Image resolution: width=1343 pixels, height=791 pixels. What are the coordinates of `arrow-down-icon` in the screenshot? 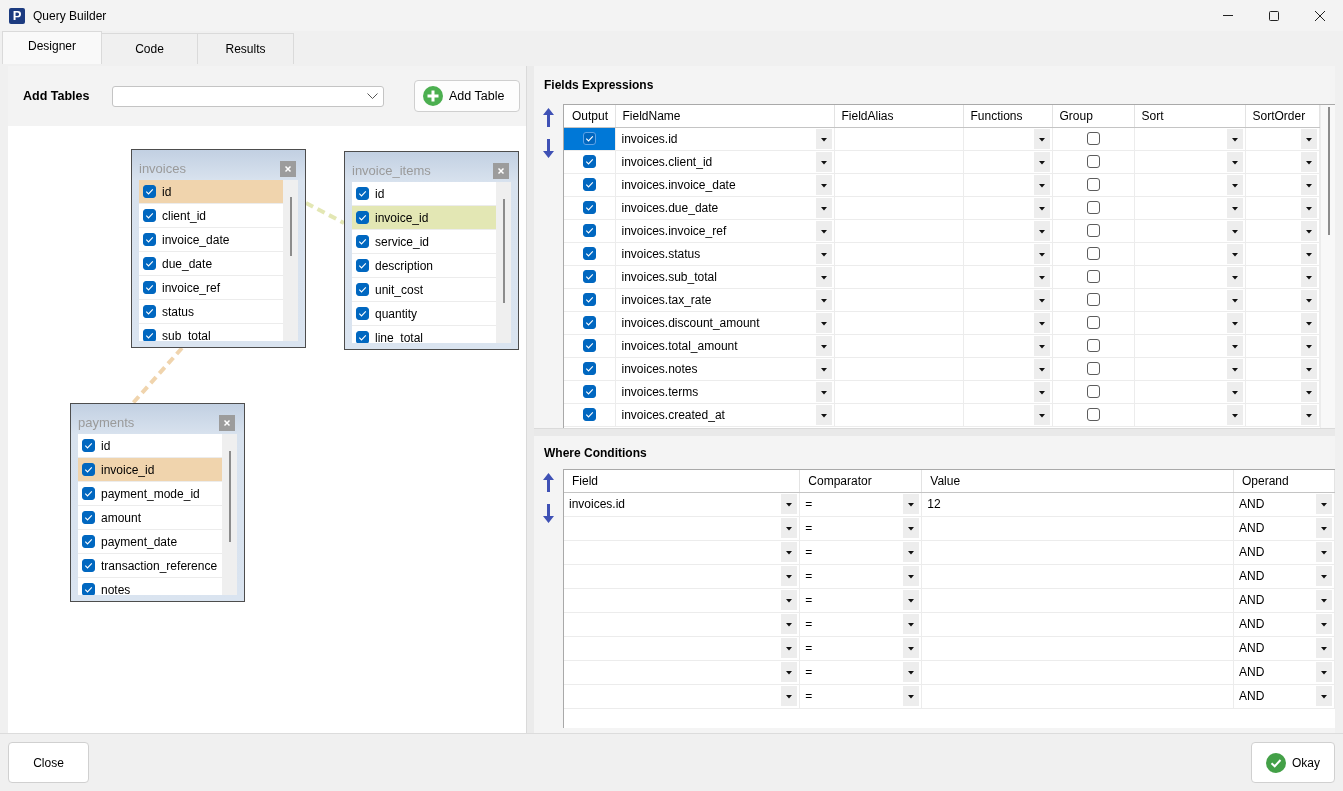 It's located at (548, 513).